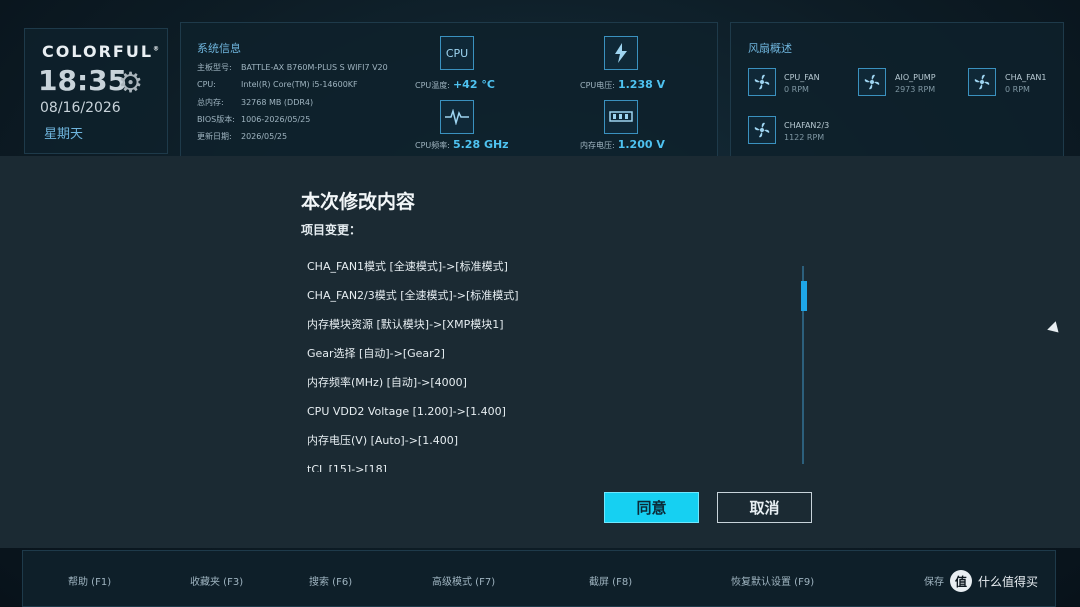 The height and width of the screenshot is (607, 1080). I want to click on clock-weekday: 星期天, so click(64, 134).